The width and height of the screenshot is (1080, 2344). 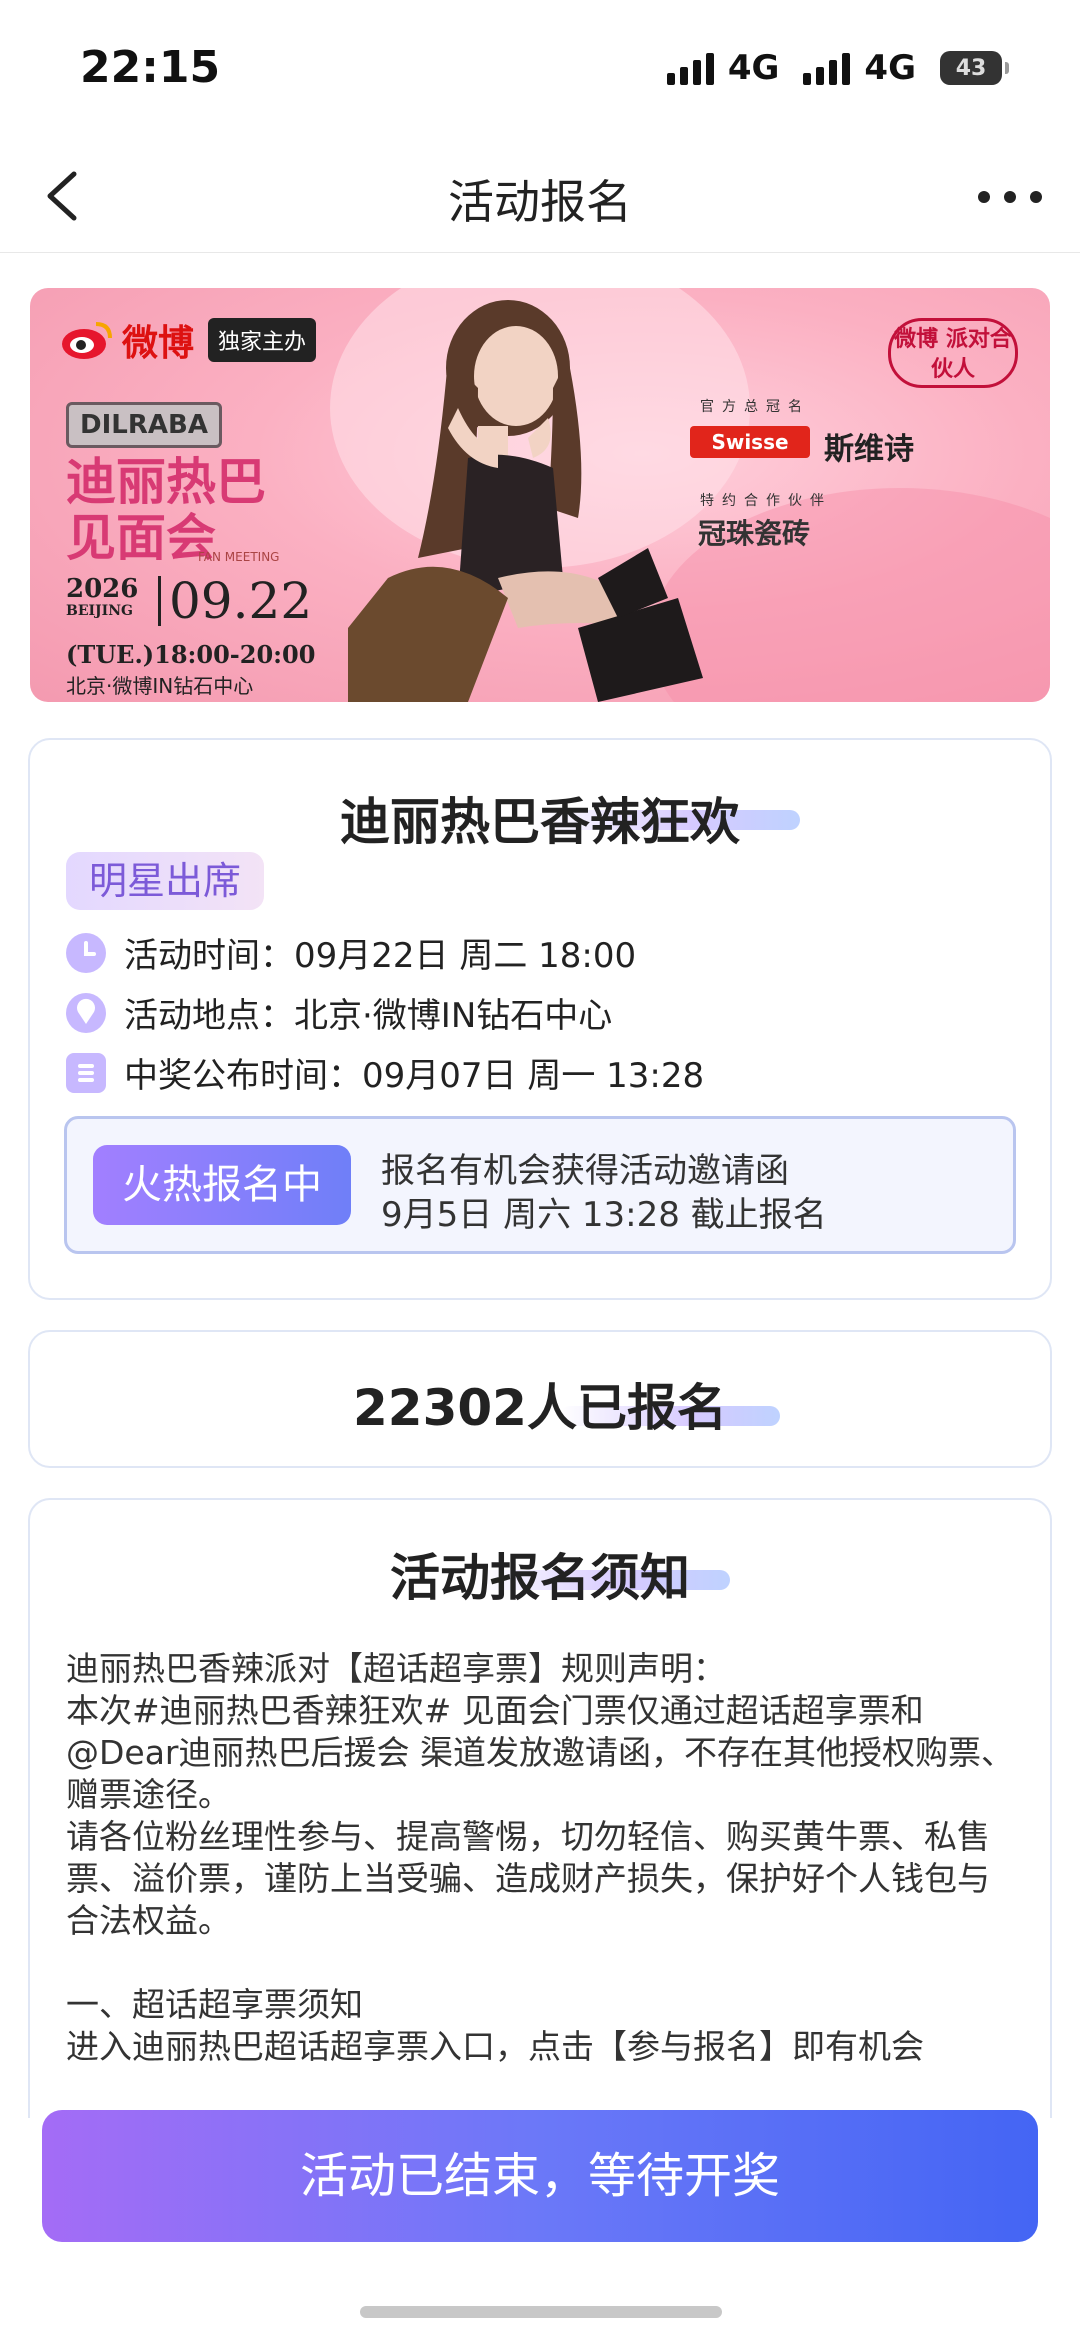 I want to click on more-dots-icon, so click(x=1010, y=197).